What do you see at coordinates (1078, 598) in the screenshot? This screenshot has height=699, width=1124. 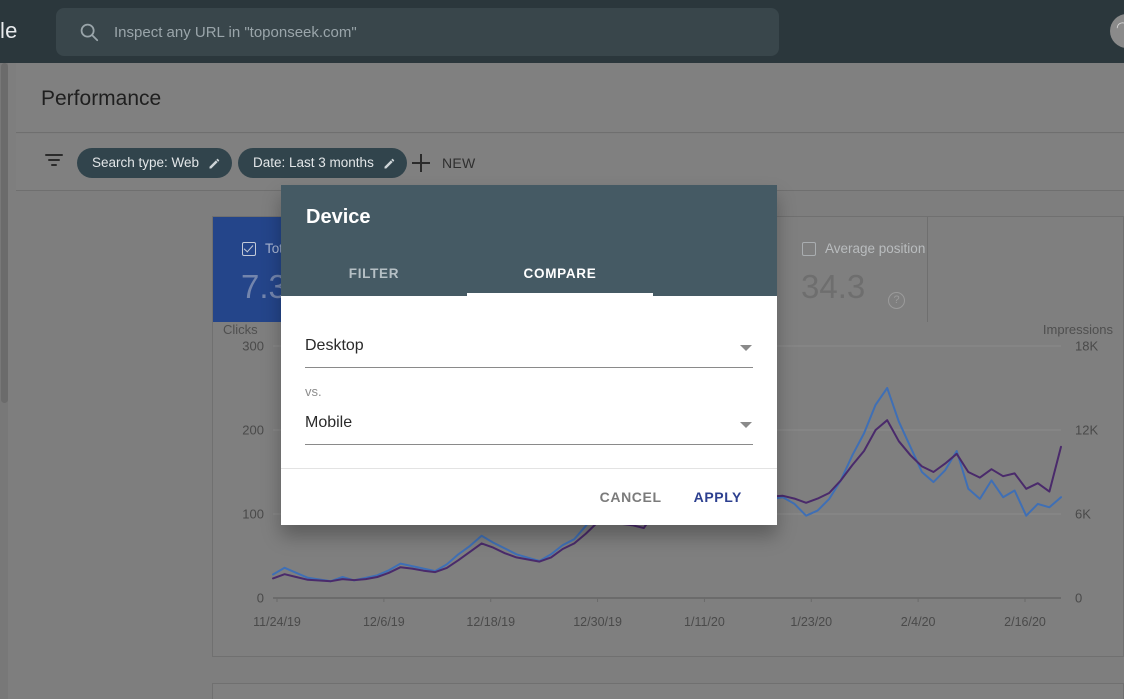 I see `y-axis-right-tick: 0` at bounding box center [1078, 598].